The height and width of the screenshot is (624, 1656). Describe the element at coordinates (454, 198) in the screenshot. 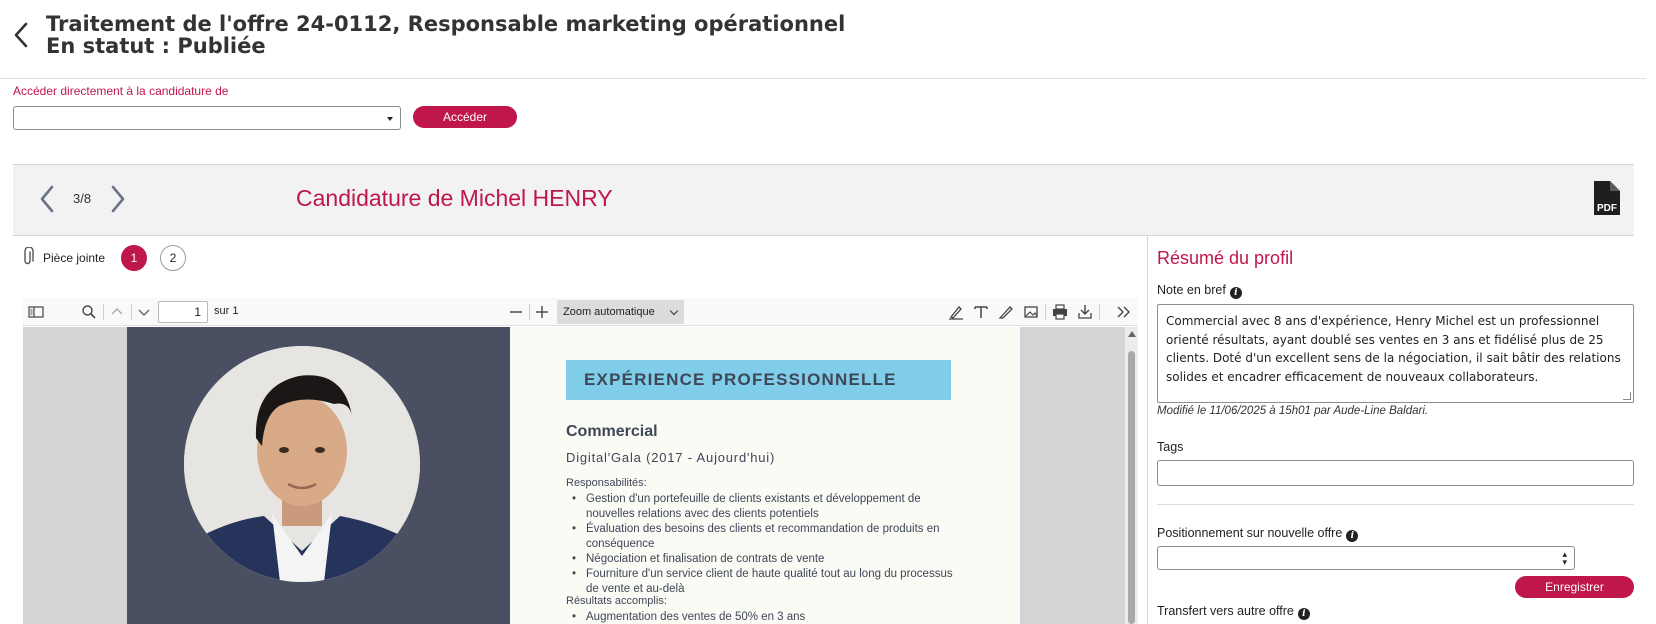

I see `candidate-title: Candidature de Michel HENRY` at that location.